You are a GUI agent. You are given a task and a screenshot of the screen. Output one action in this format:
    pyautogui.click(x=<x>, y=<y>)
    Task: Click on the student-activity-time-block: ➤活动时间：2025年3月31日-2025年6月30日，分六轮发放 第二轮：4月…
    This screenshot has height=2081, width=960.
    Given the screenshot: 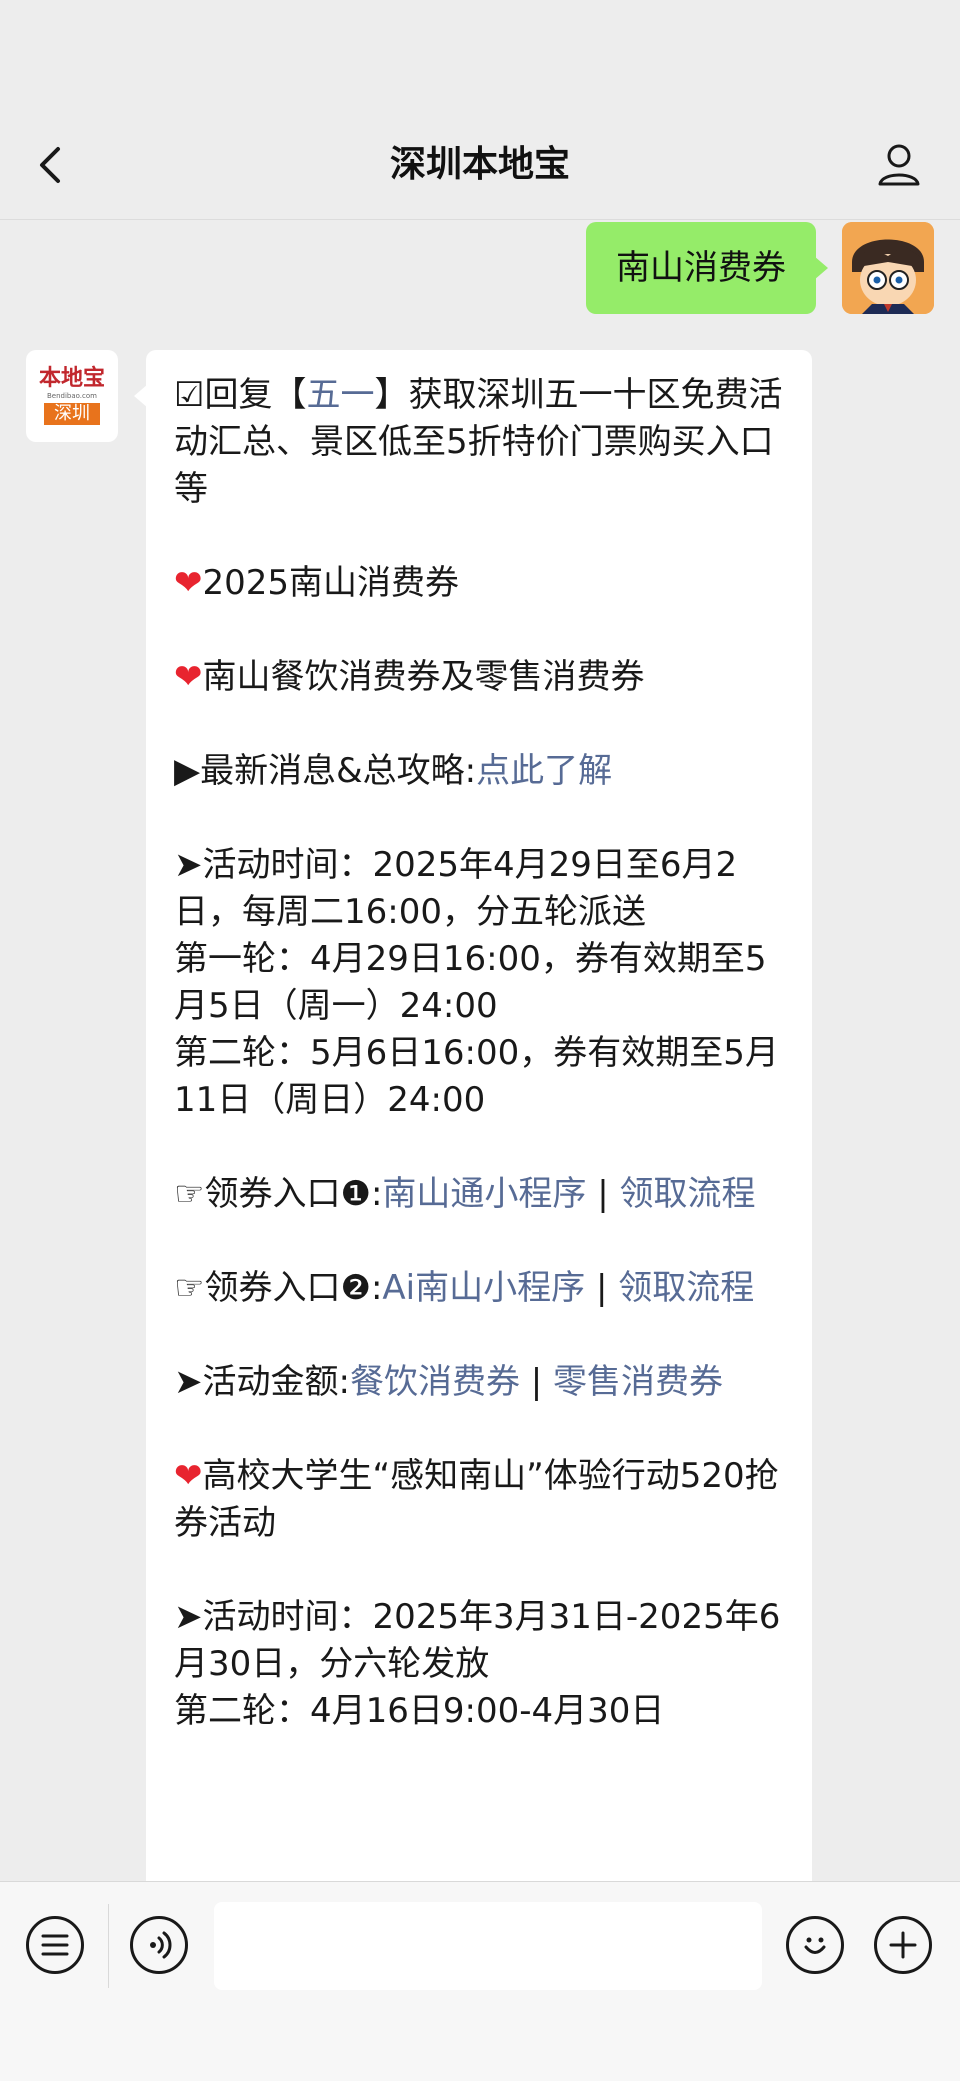 What is the action you would take?
    pyautogui.click(x=479, y=1664)
    